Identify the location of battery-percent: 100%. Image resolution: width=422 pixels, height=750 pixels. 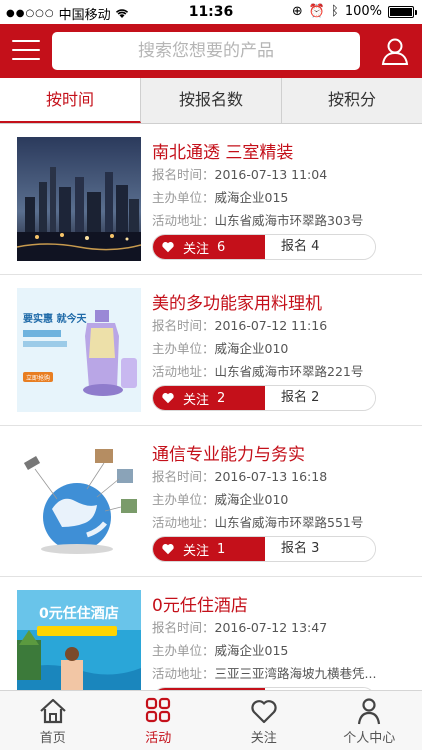
(363, 11).